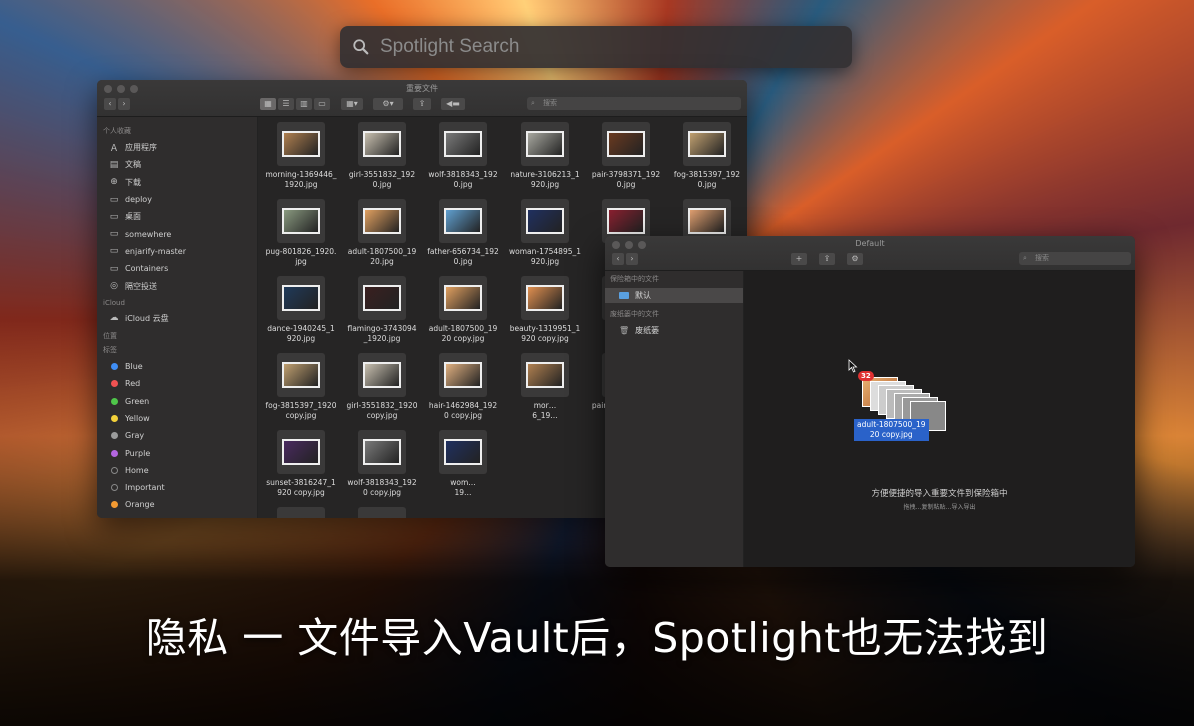 The height and width of the screenshot is (726, 1194). What do you see at coordinates (114, 286) in the screenshot?
I see `airdrop-icon: ◎` at bounding box center [114, 286].